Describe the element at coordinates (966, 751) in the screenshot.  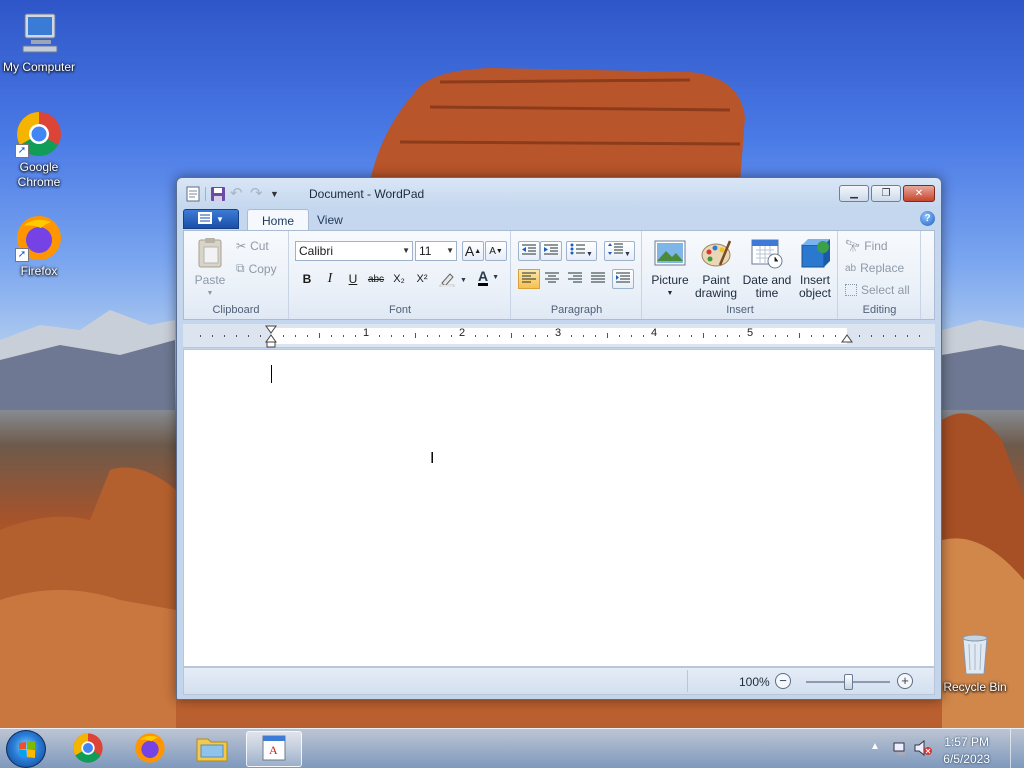
I see `taskbar-clock: 1:57 PM 6/5/2023` at that location.